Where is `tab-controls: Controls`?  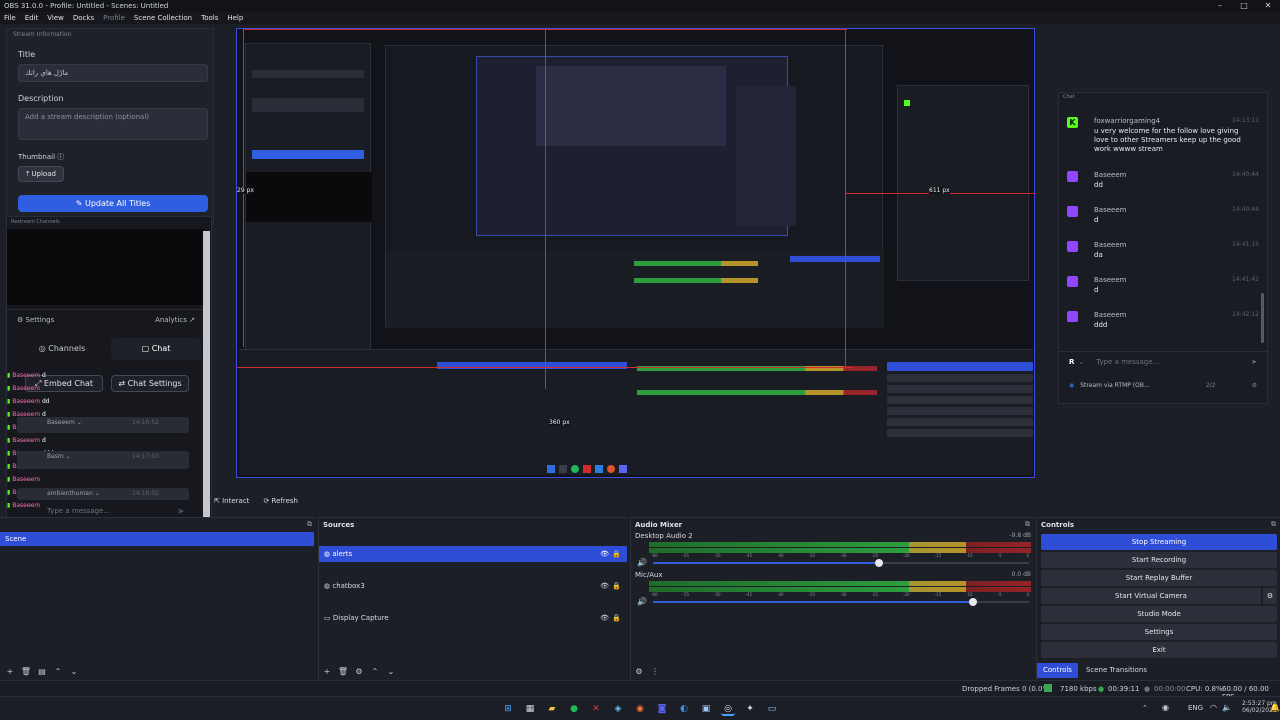
tab-controls: Controls is located at coordinates (1057, 670).